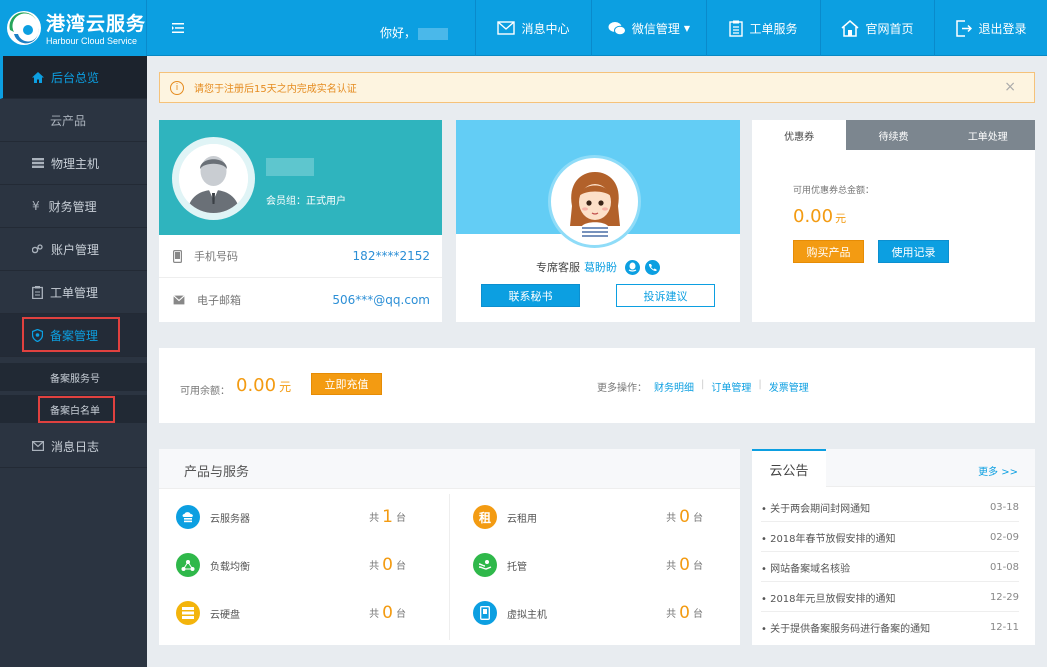 Image resolution: width=1047 pixels, height=667 pixels. What do you see at coordinates (178, 28) in the screenshot?
I see `menu-toggle-icon` at bounding box center [178, 28].